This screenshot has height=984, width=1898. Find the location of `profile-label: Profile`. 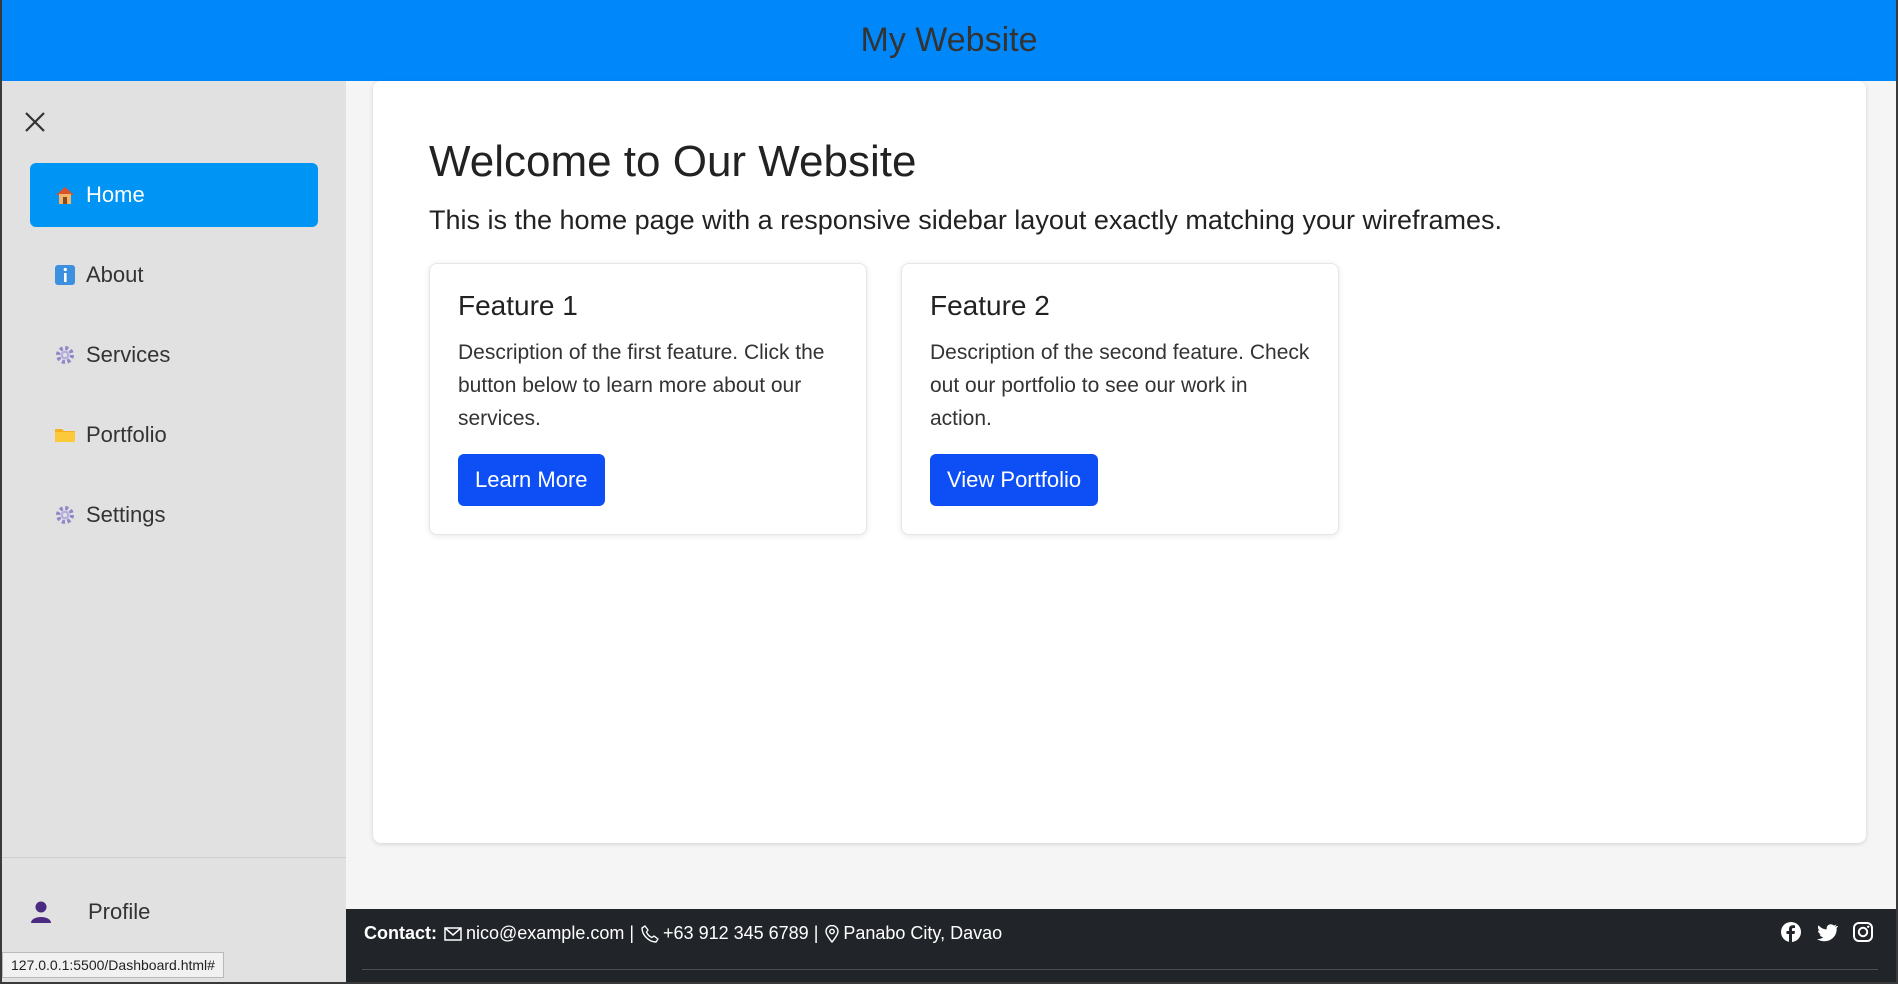

profile-label: Profile is located at coordinates (119, 911).